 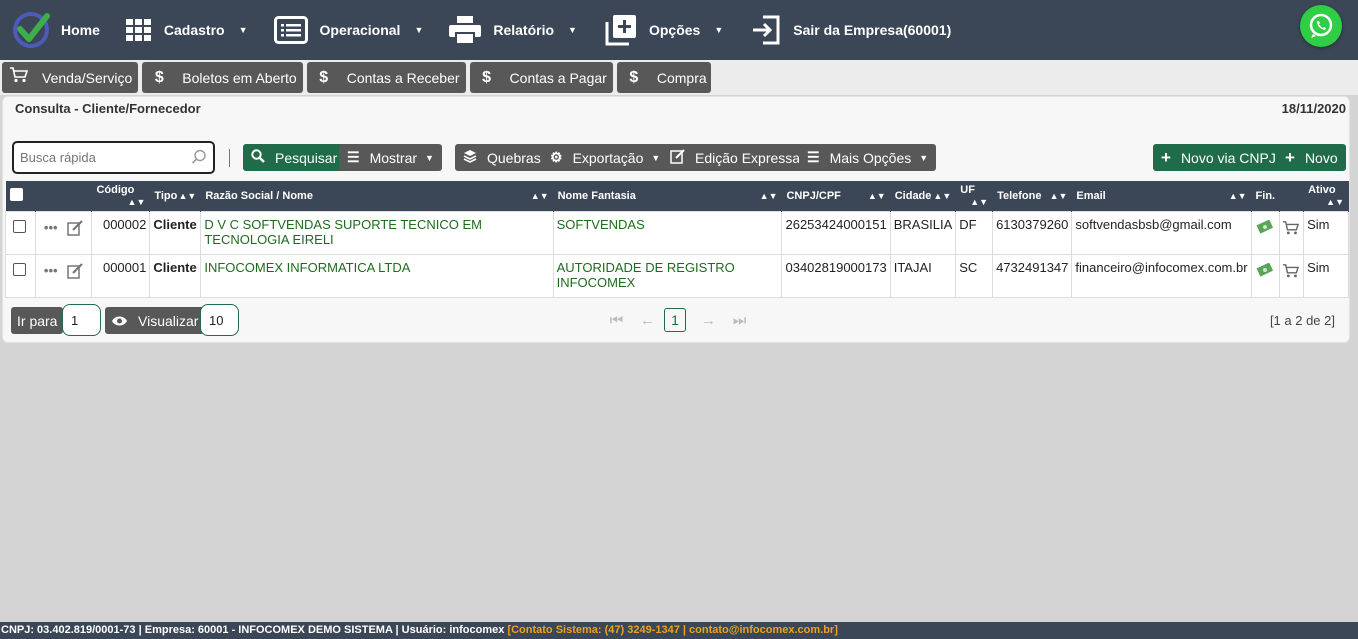 I want to click on ir-para-button: Ir para, so click(x=37, y=320).